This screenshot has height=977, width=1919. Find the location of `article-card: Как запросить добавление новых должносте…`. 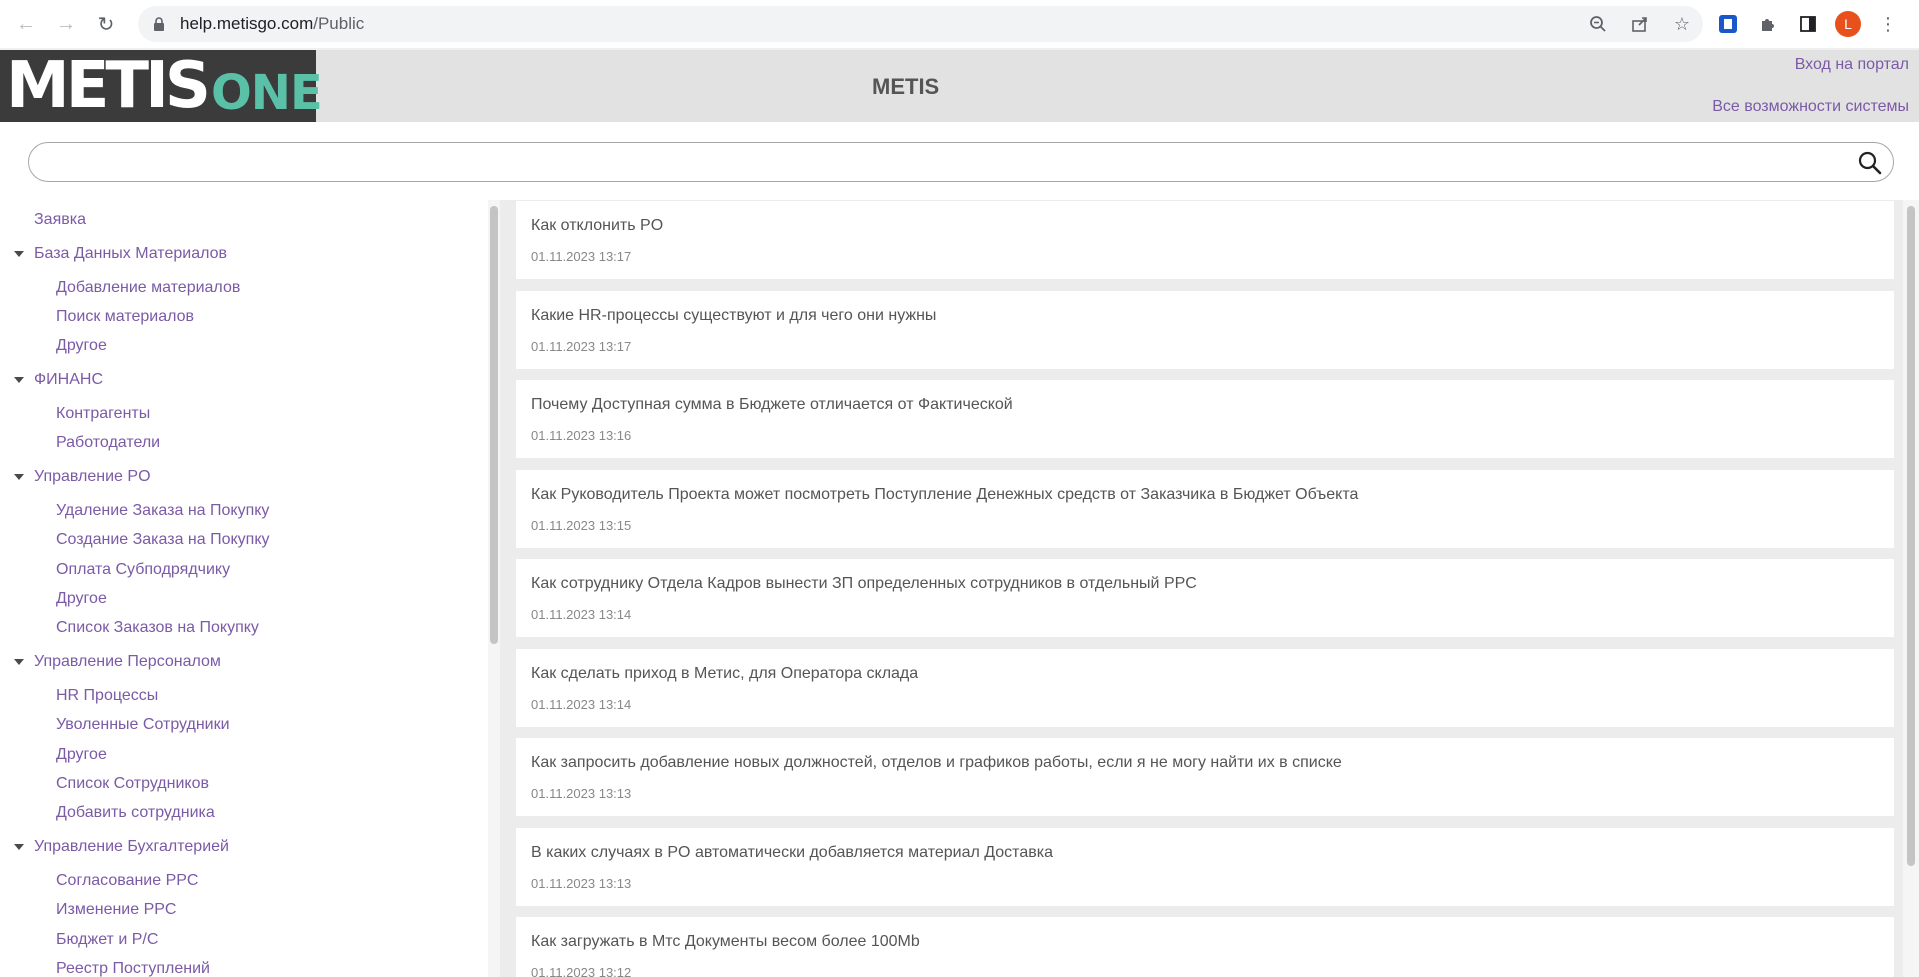

article-card: Как запросить добавление новых должносте… is located at coordinates (1205, 777).